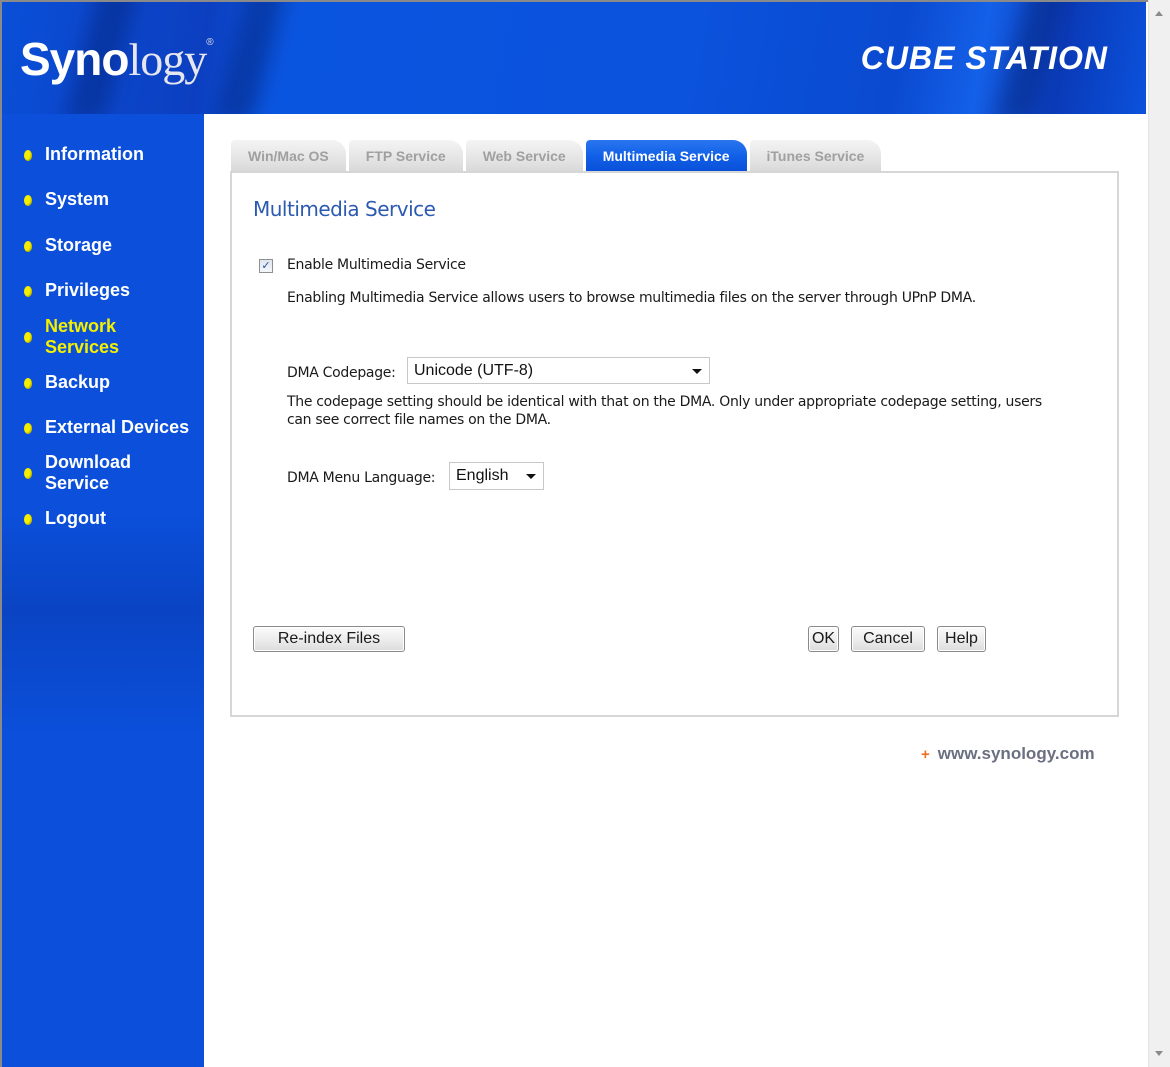  What do you see at coordinates (117, 427) in the screenshot?
I see `sidebar-item-label: External Devices` at bounding box center [117, 427].